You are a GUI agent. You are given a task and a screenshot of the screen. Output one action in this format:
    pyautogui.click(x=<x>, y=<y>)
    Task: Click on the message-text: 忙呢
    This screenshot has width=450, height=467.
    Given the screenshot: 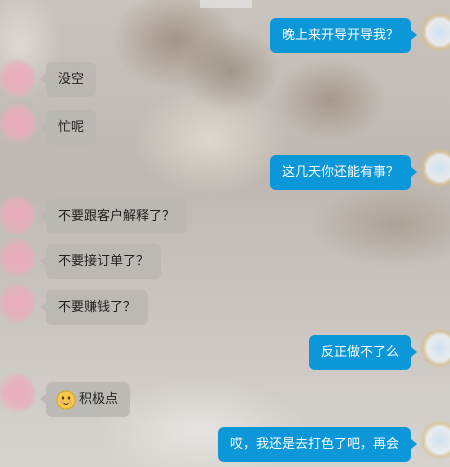 What is the action you would take?
    pyautogui.click(x=71, y=127)
    